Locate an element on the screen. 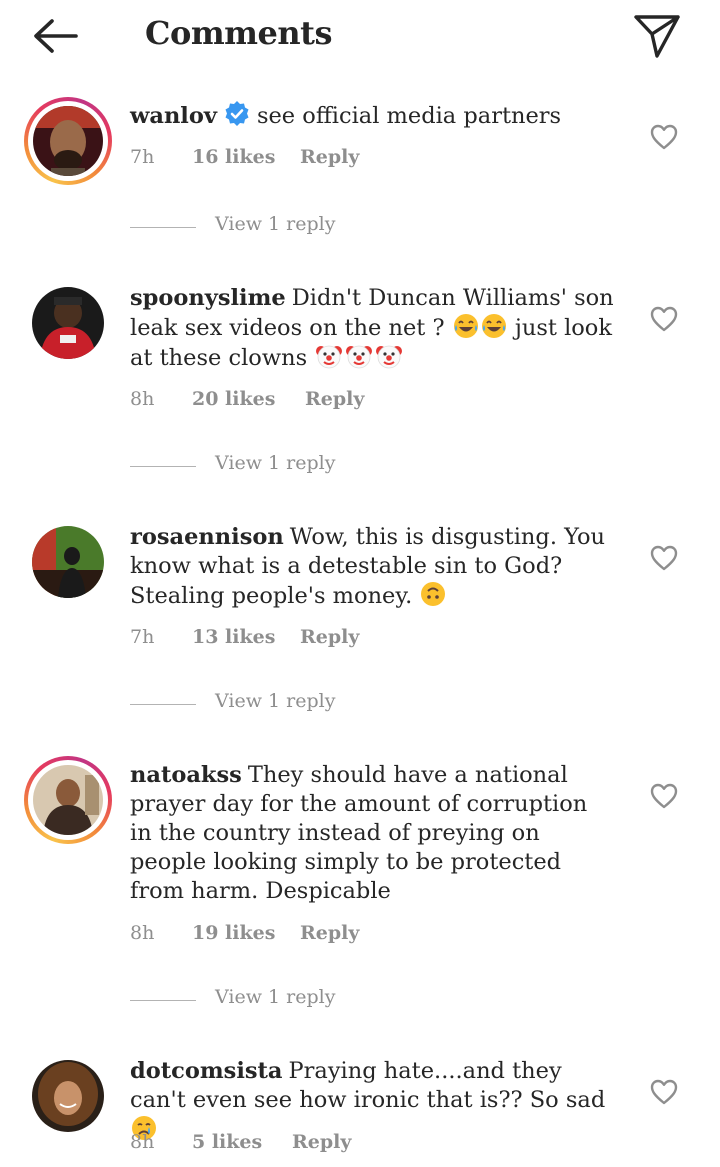  send-icon is located at coordinates (657, 36).